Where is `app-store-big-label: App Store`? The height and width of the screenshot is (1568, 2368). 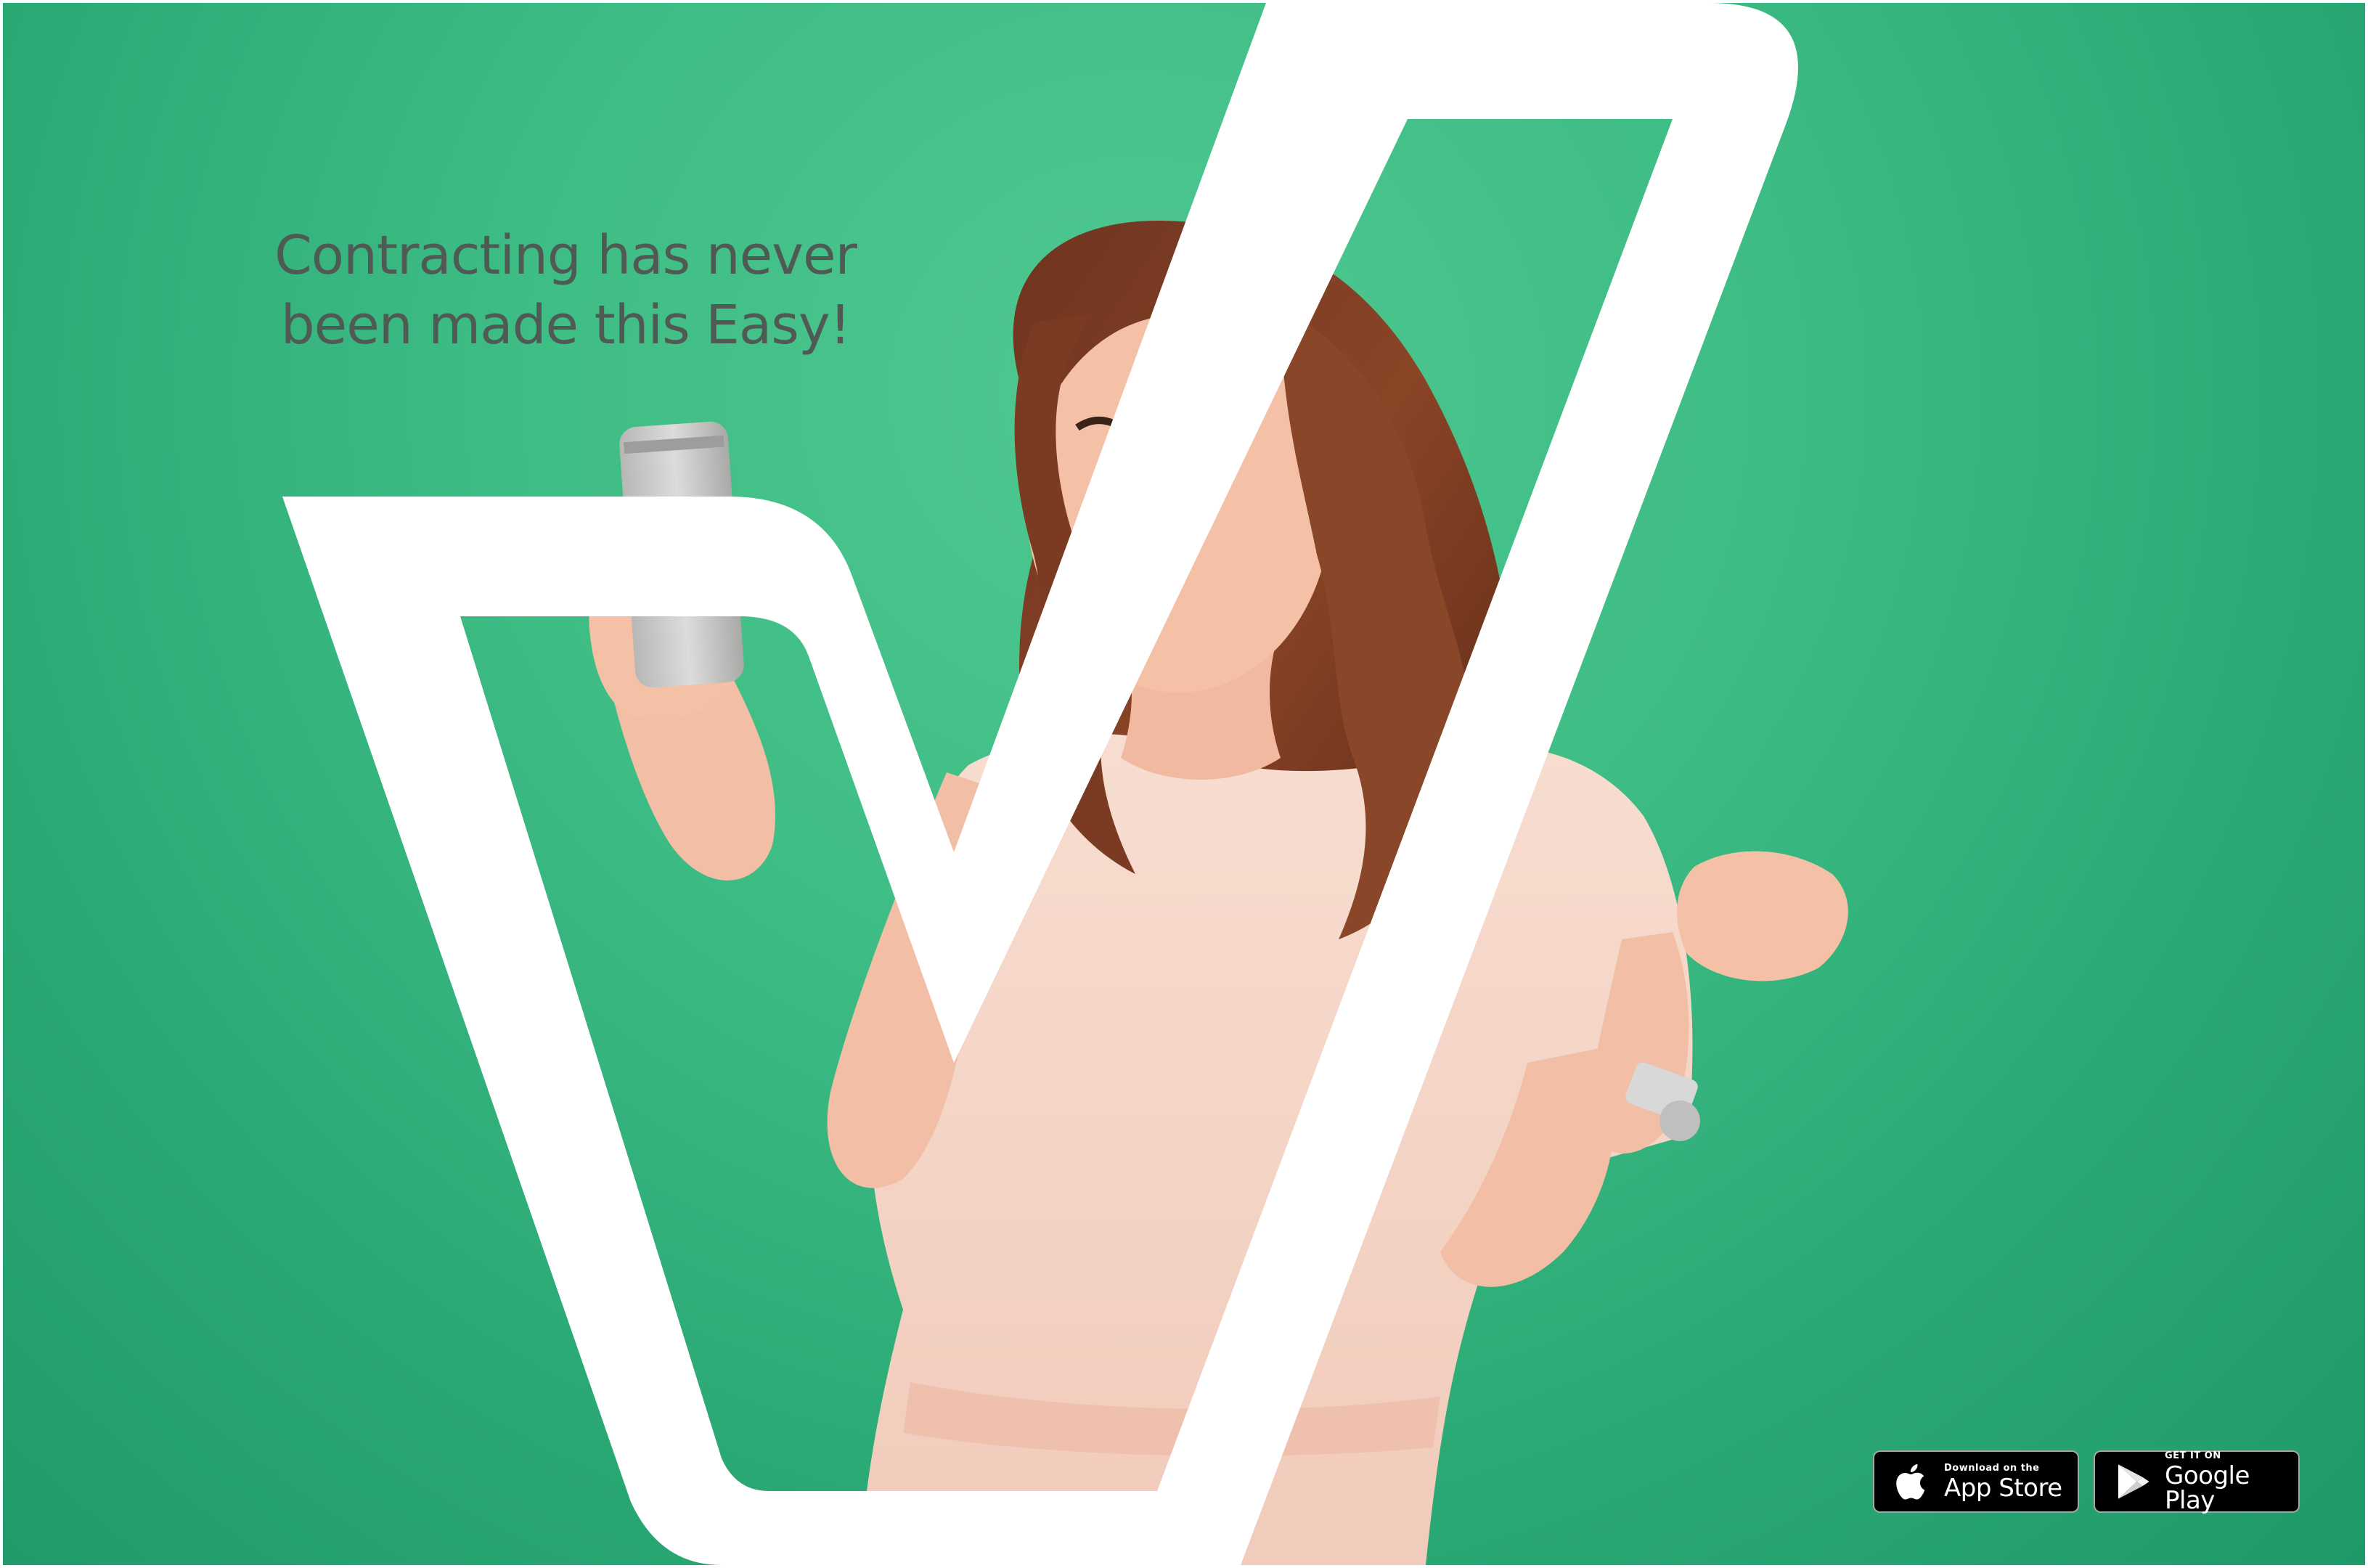
app-store-big-label: App Store is located at coordinates (2003, 1488).